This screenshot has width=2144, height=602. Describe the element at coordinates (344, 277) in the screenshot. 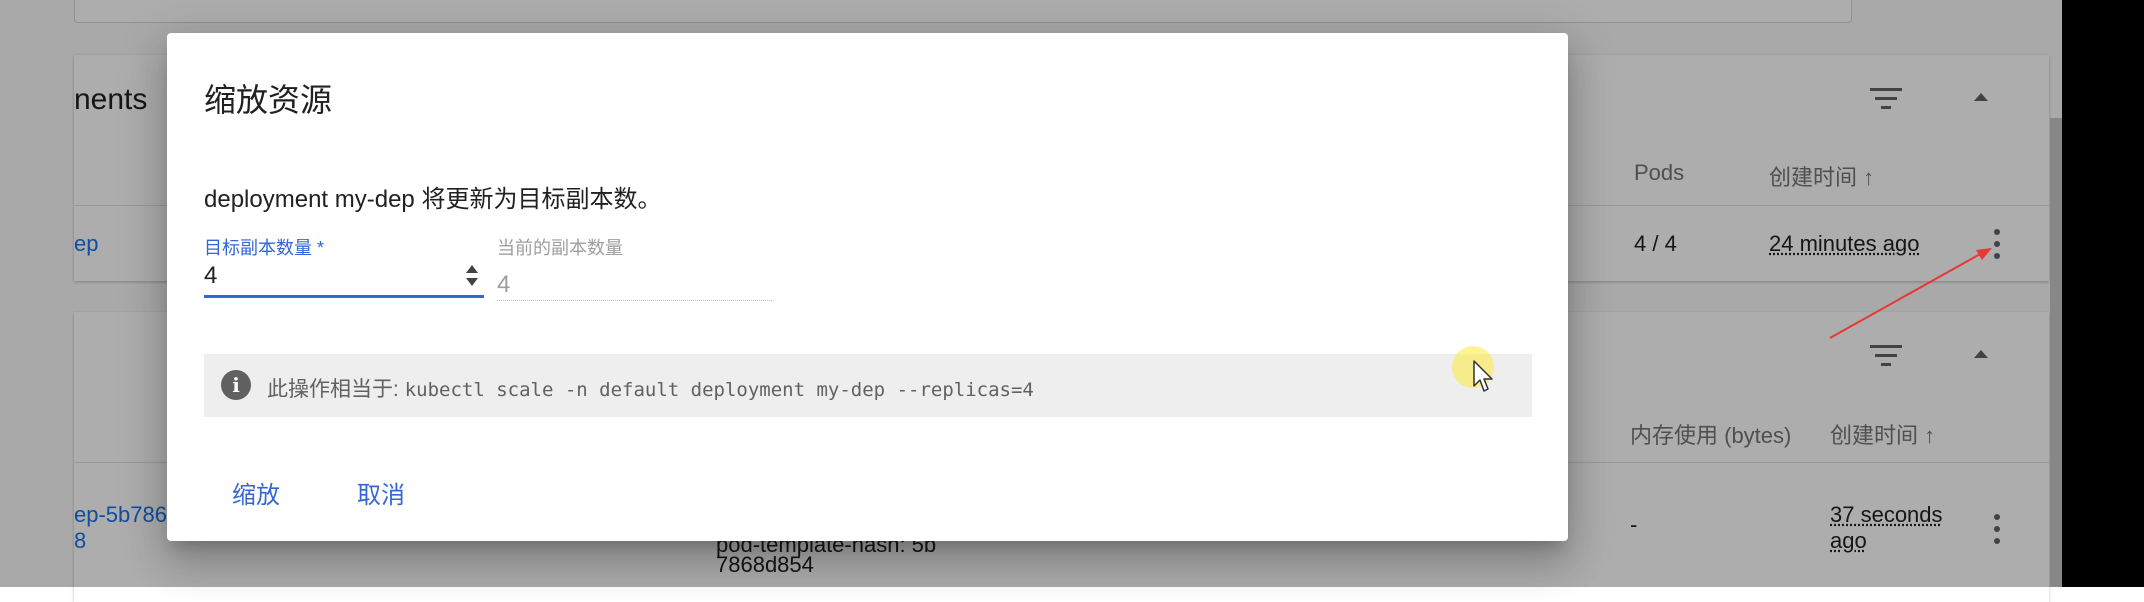

I see `target-replicas-input` at that location.